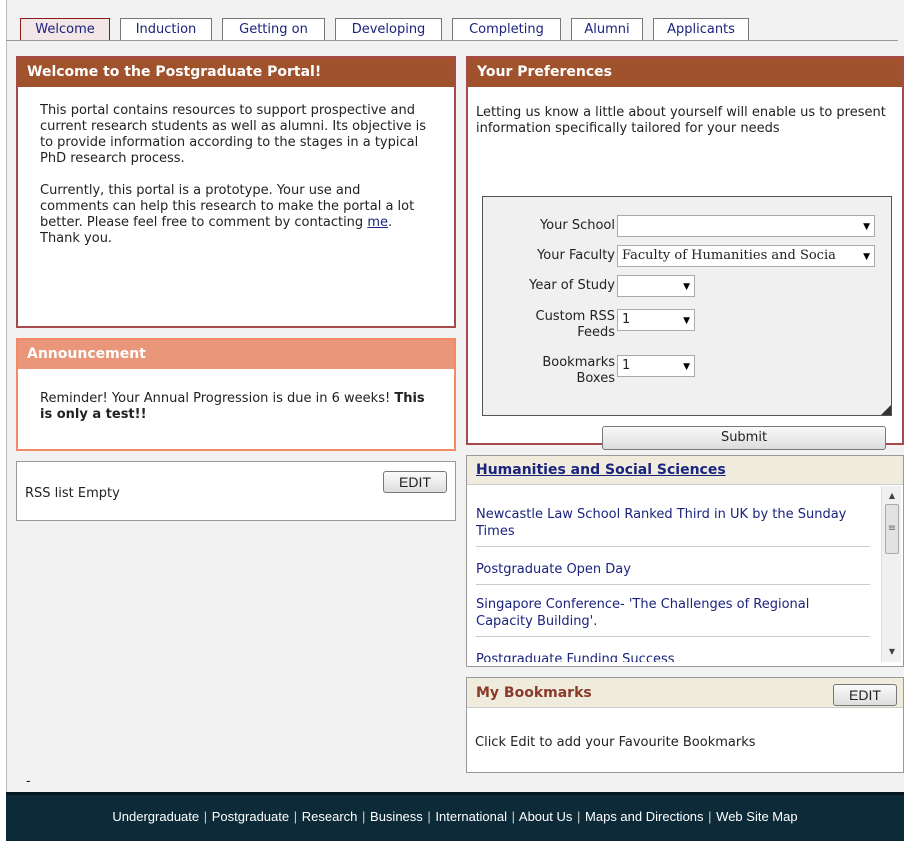 This screenshot has width=904, height=841. What do you see at coordinates (576, 255) in the screenshot?
I see `faculty-label: Your Faculty` at bounding box center [576, 255].